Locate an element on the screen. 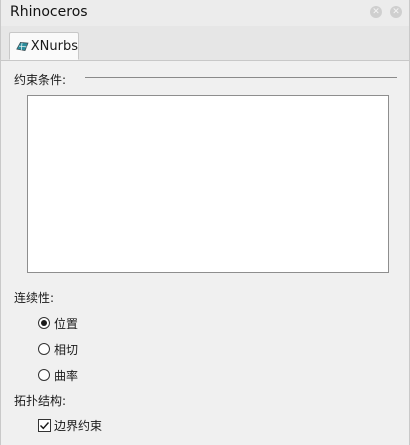  boundary-constraint-checkbox is located at coordinates (44, 425).